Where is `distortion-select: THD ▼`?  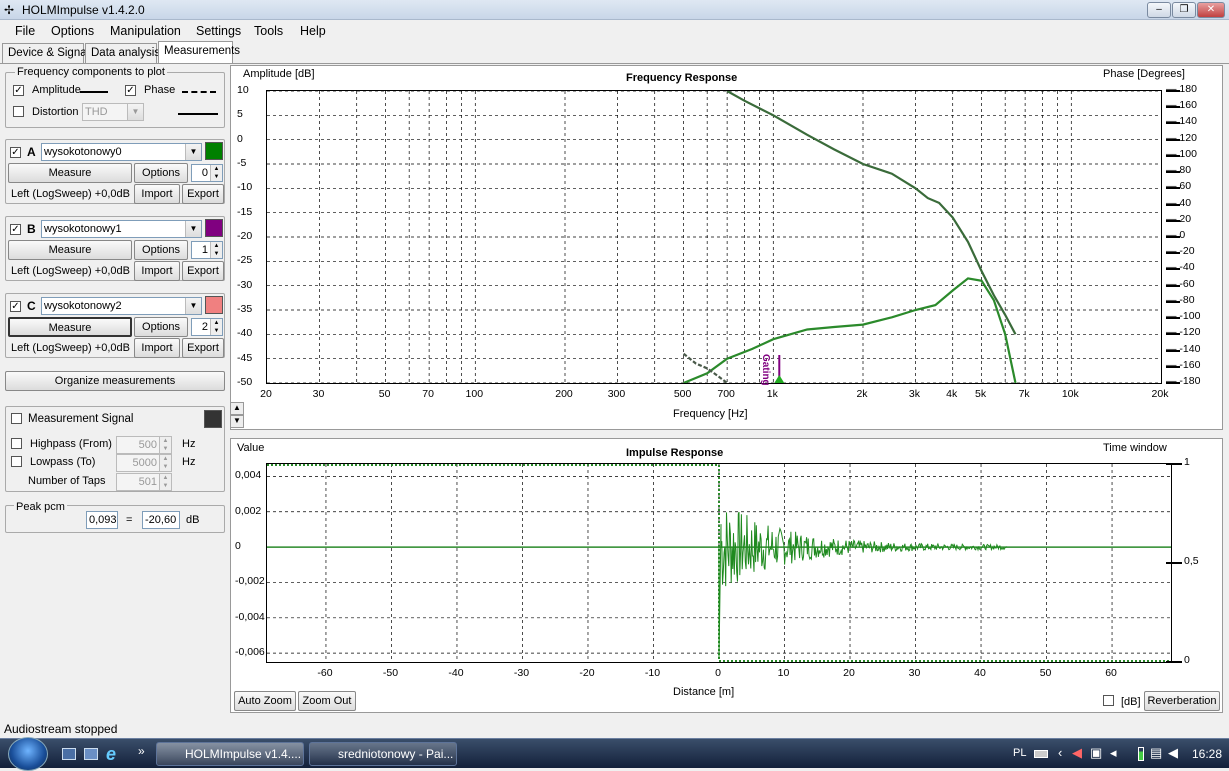 distortion-select: THD ▼ is located at coordinates (113, 112).